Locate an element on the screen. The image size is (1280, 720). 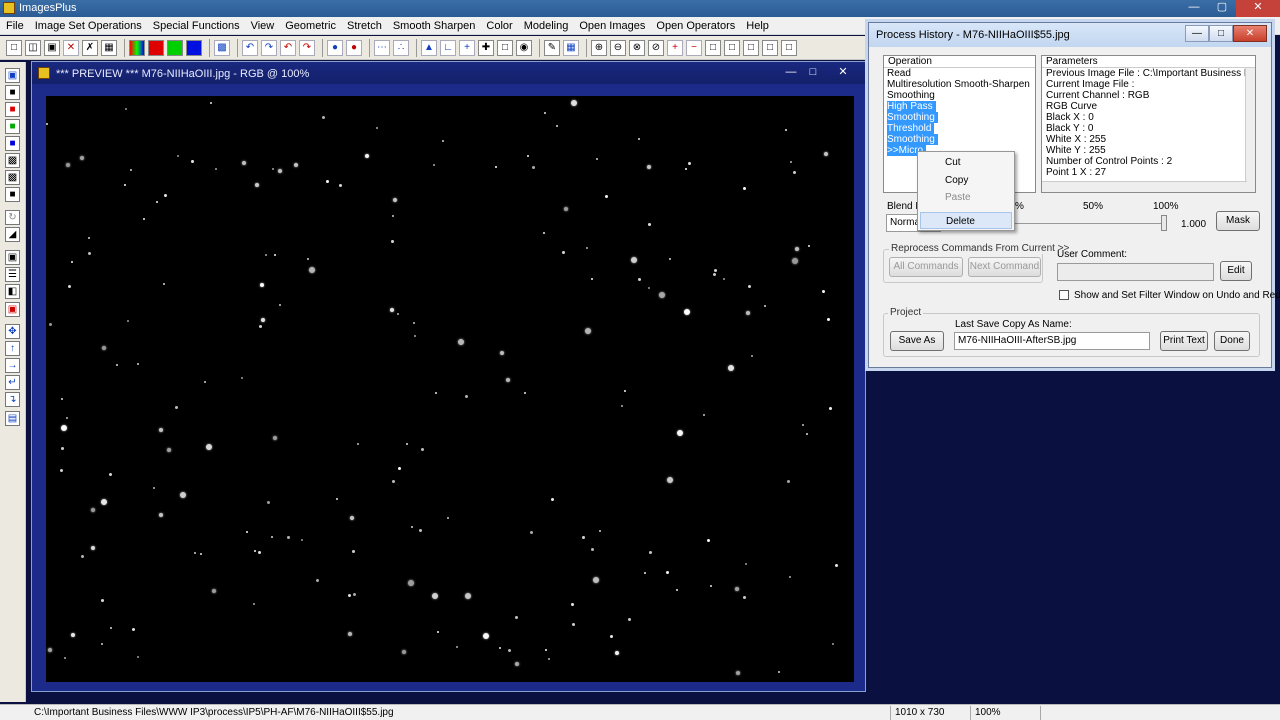
next-command-button: Next Command is located at coordinates (1004, 267).